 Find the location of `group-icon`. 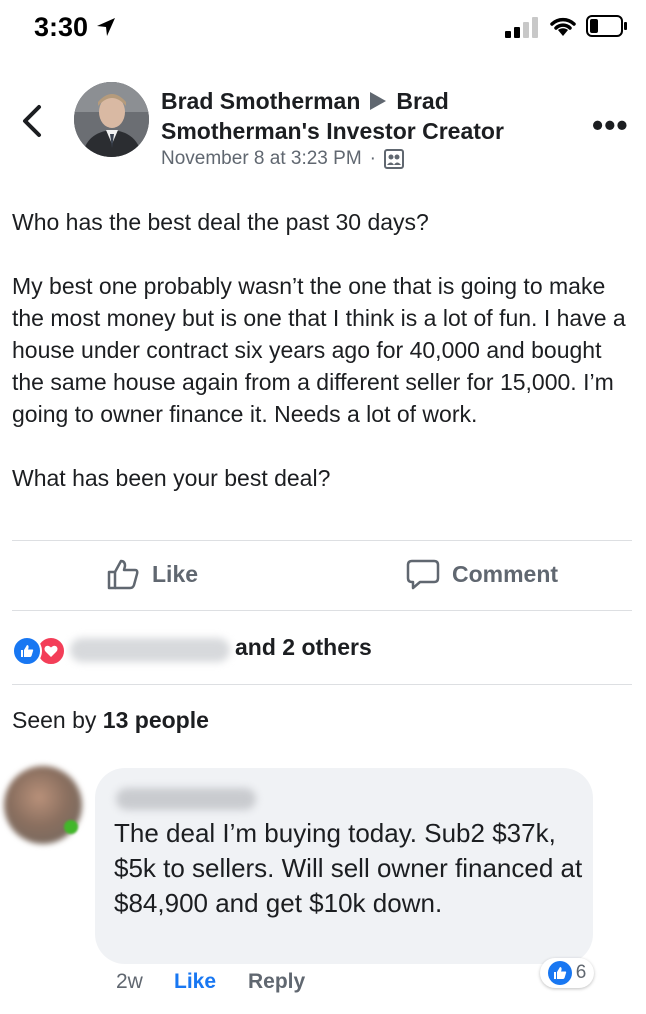

group-icon is located at coordinates (393, 159).